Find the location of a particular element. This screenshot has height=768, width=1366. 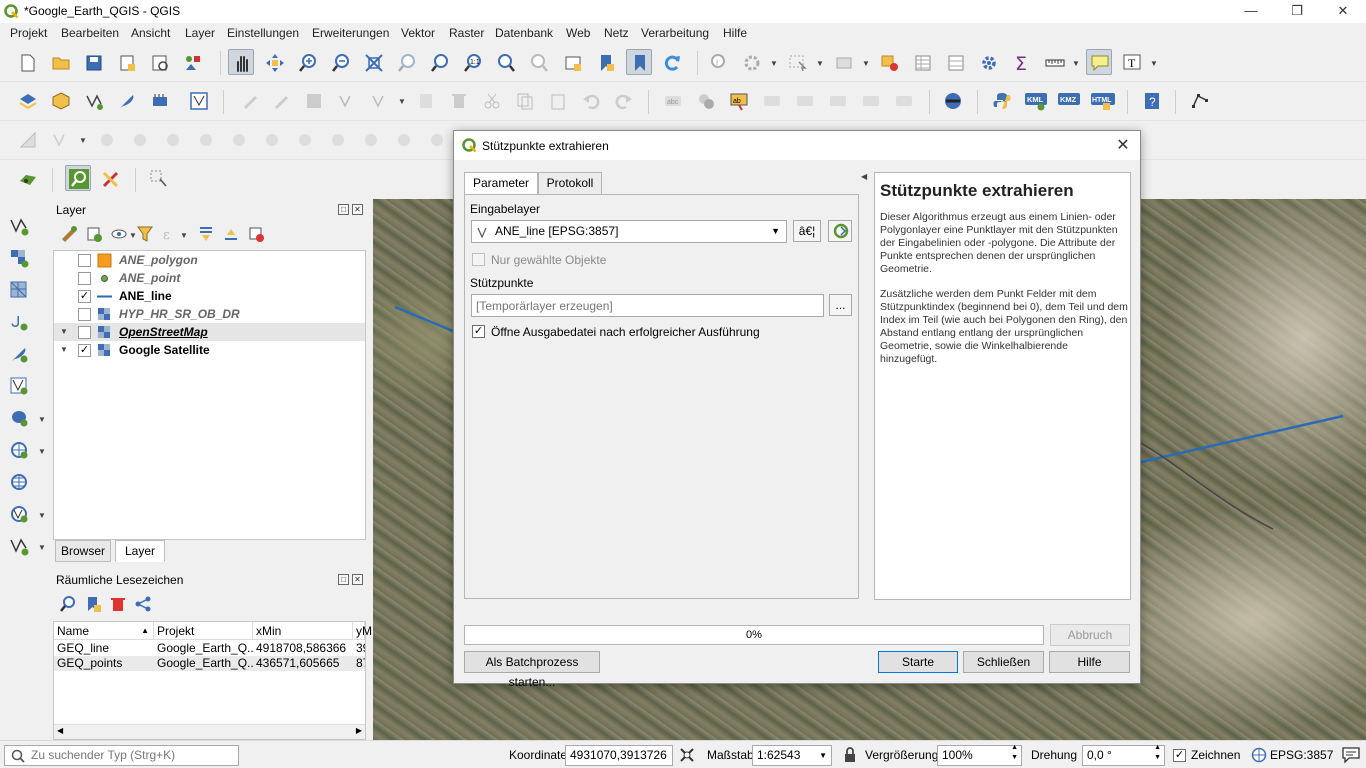

layout-manager-button is located at coordinates (160, 63).